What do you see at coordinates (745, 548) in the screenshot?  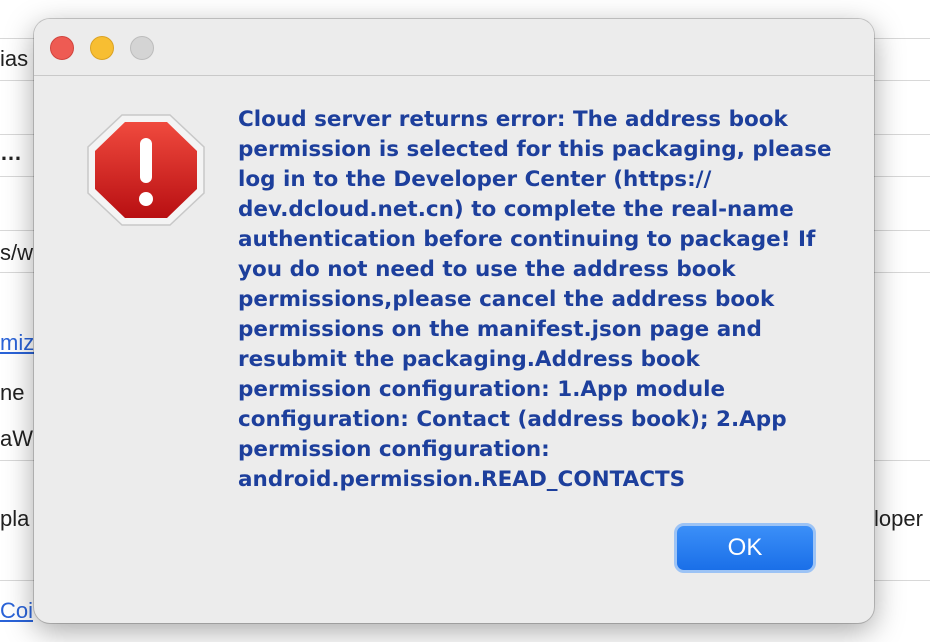 I see `ok-button: OK` at bounding box center [745, 548].